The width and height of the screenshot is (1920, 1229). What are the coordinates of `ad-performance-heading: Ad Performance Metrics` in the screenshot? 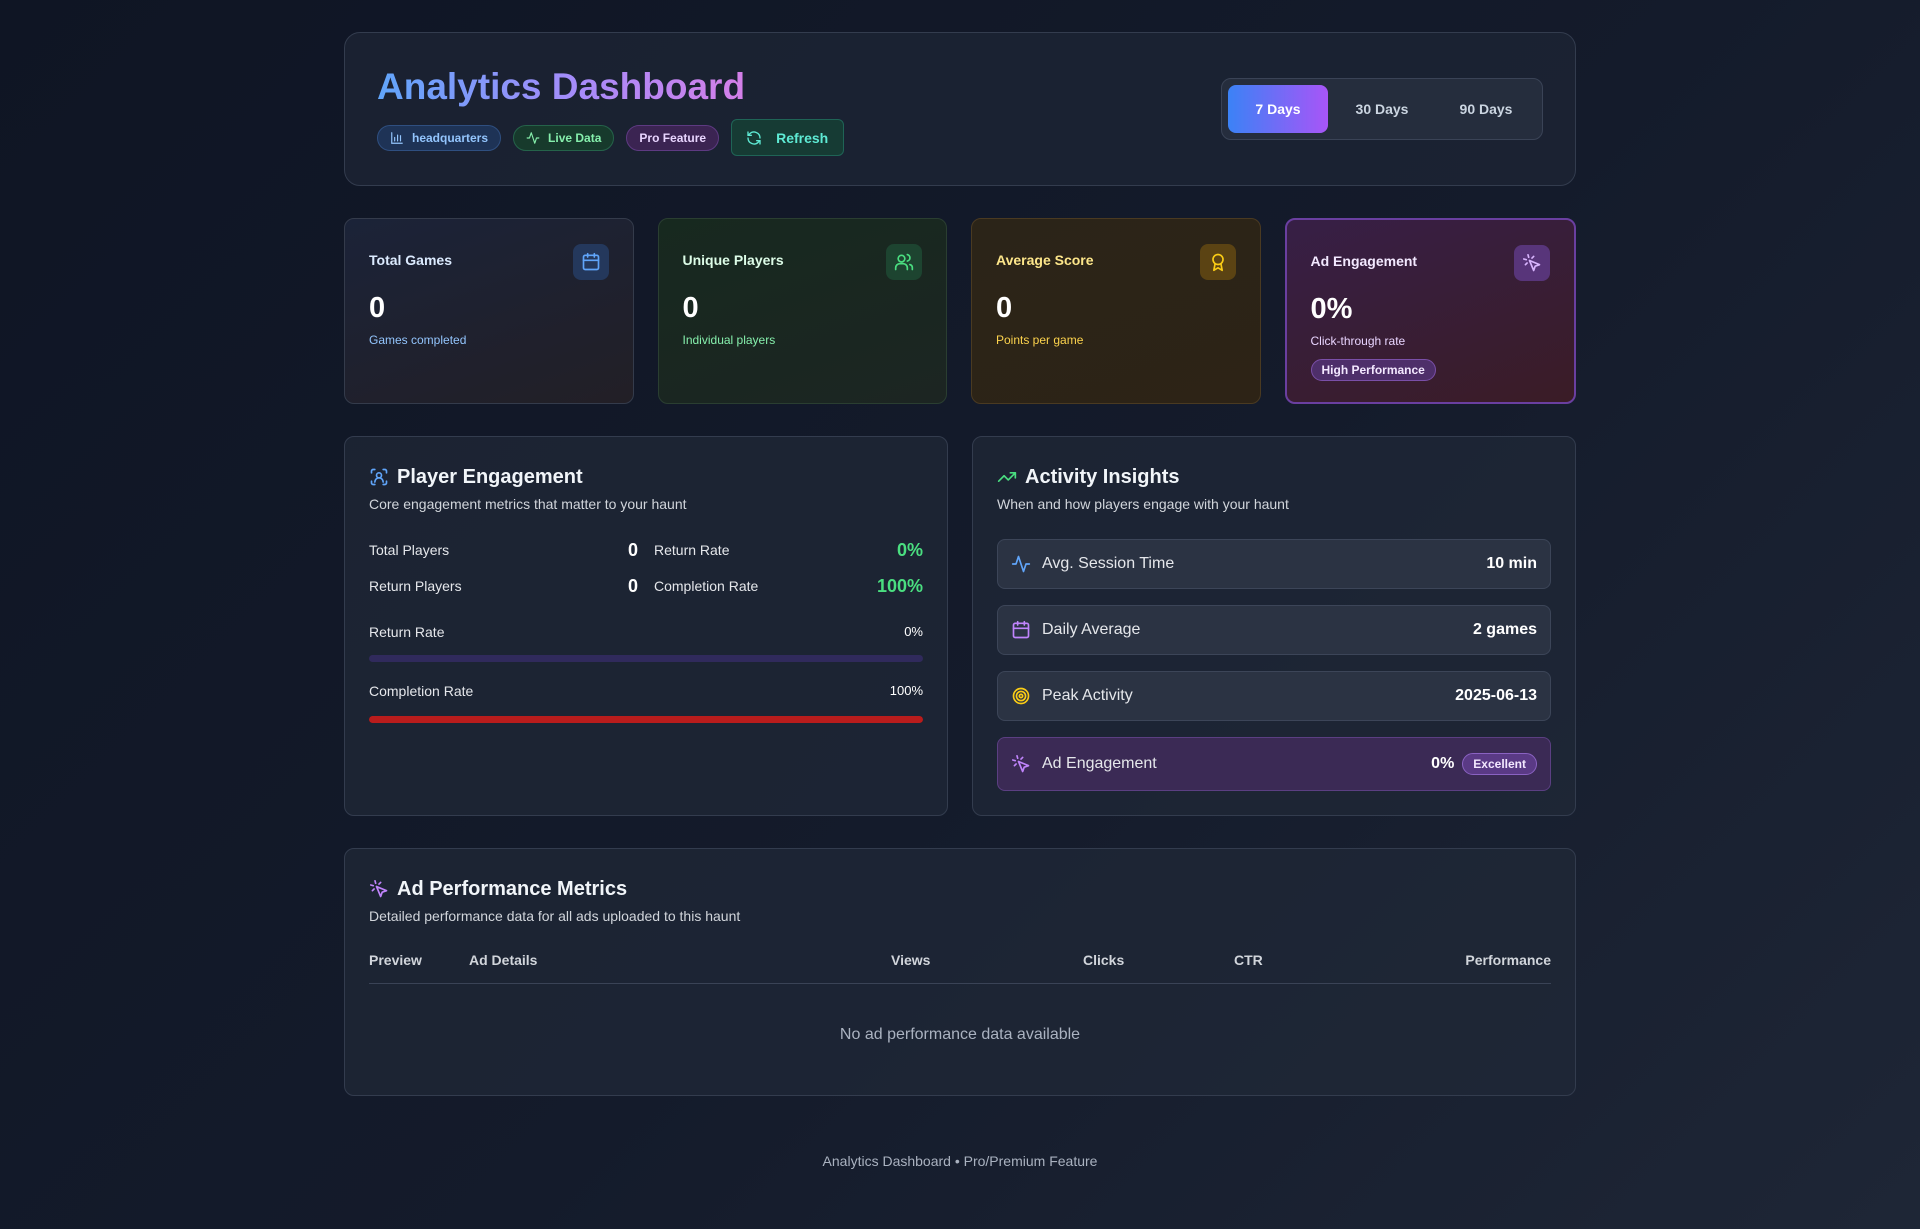 It's located at (960, 889).